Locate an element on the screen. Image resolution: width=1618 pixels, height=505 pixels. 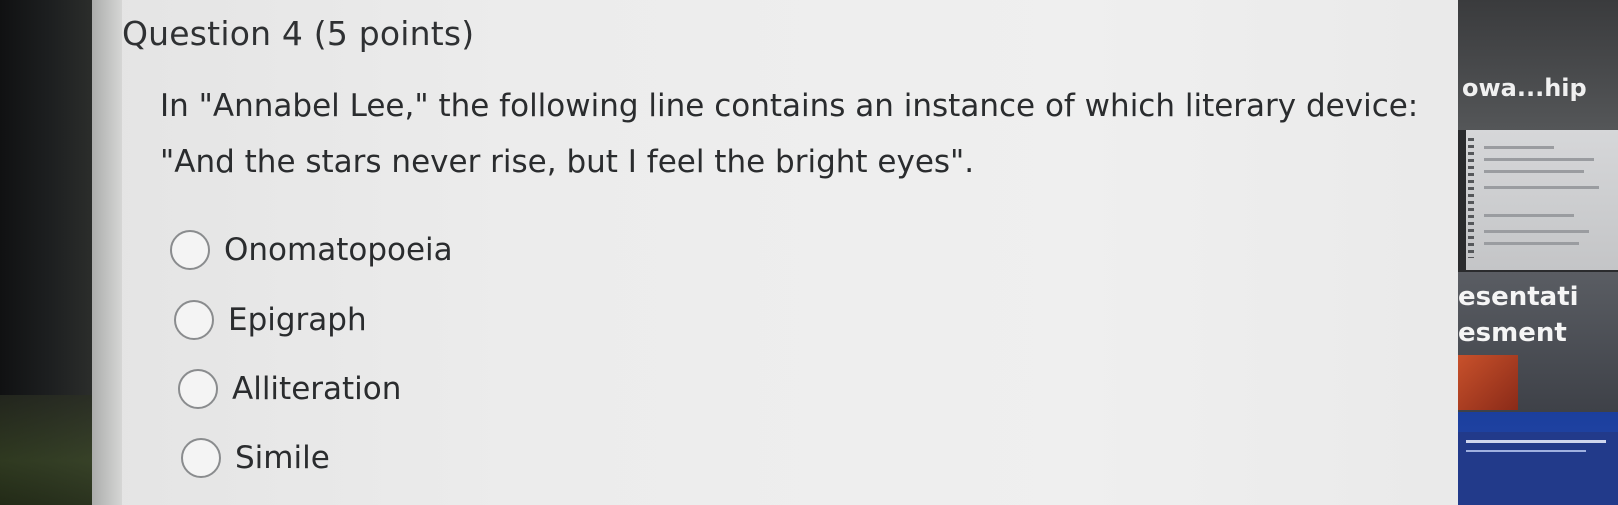
side-thumbnail-strip: owa...hip esentati esment is located at coordinates (1538, 252).